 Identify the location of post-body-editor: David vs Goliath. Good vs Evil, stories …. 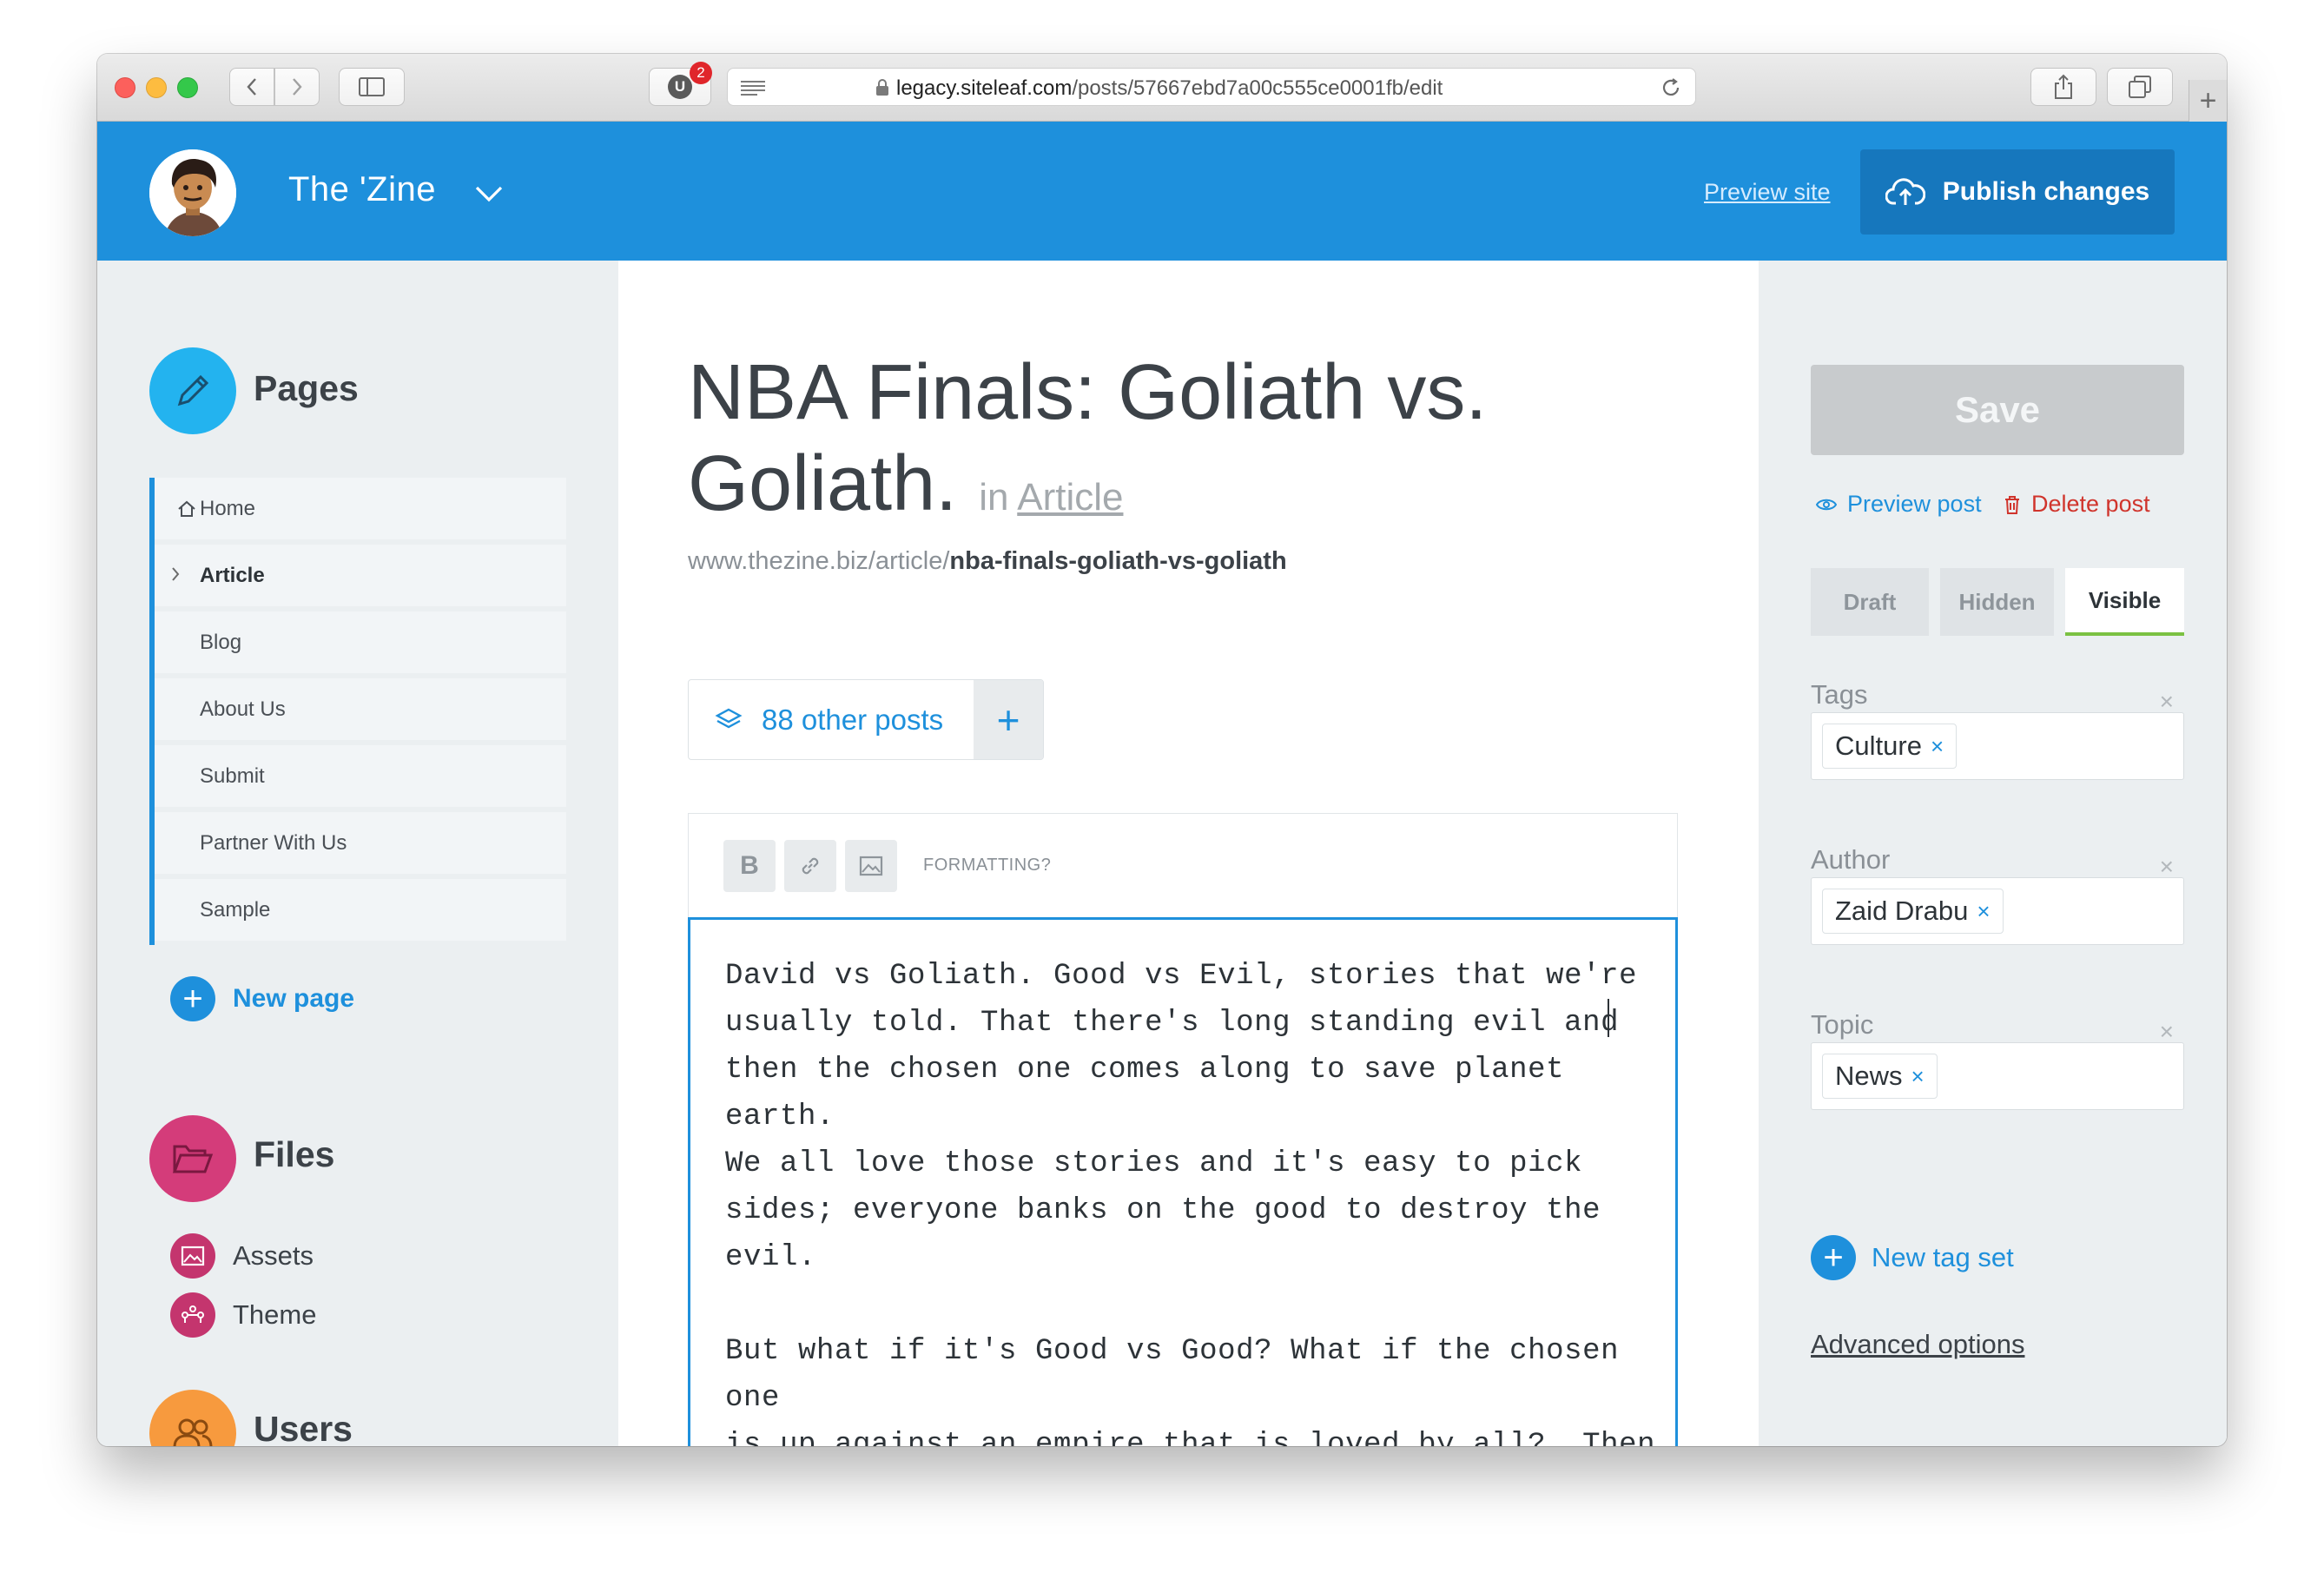
(1183, 1182).